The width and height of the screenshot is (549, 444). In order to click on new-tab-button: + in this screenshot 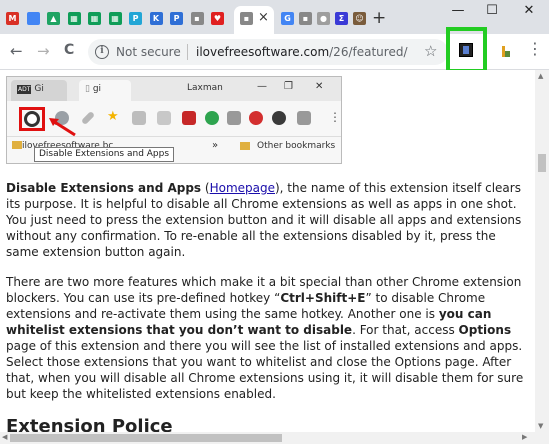, I will do `click(379, 18)`.